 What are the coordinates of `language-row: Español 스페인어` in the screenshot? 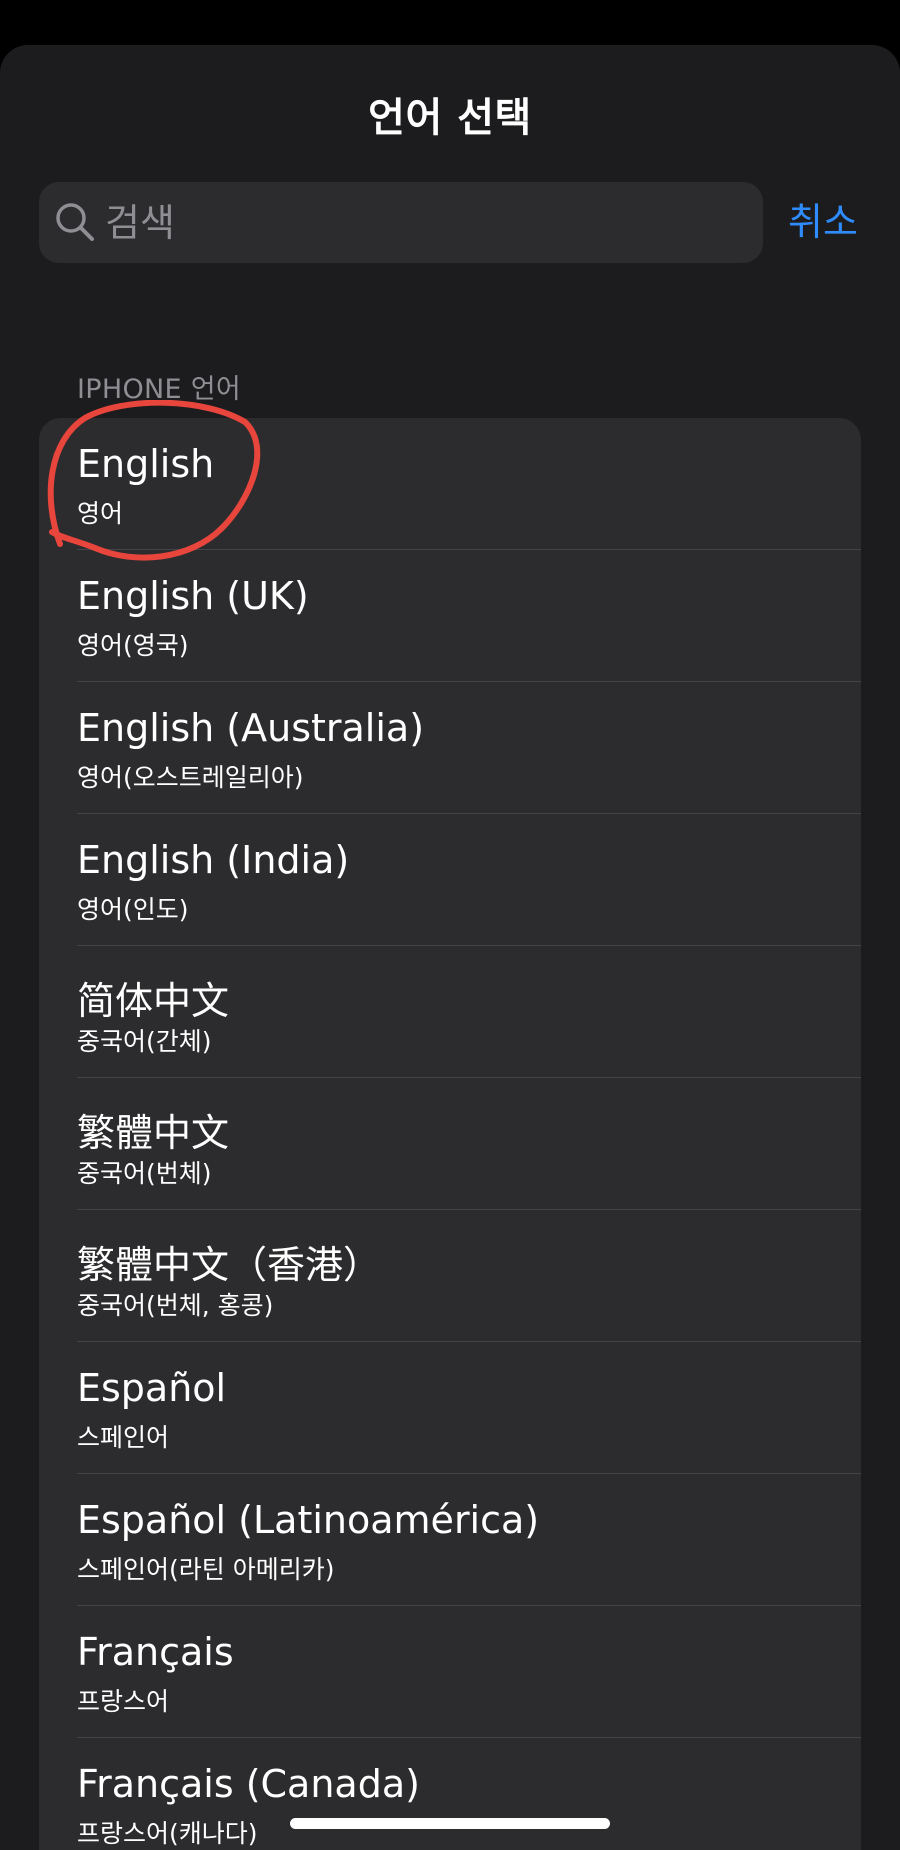 It's located at (450, 1408).